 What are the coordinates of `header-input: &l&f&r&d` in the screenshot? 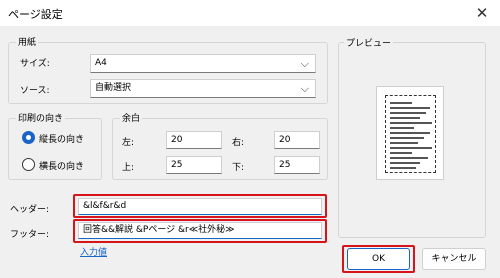 It's located at (200, 206).